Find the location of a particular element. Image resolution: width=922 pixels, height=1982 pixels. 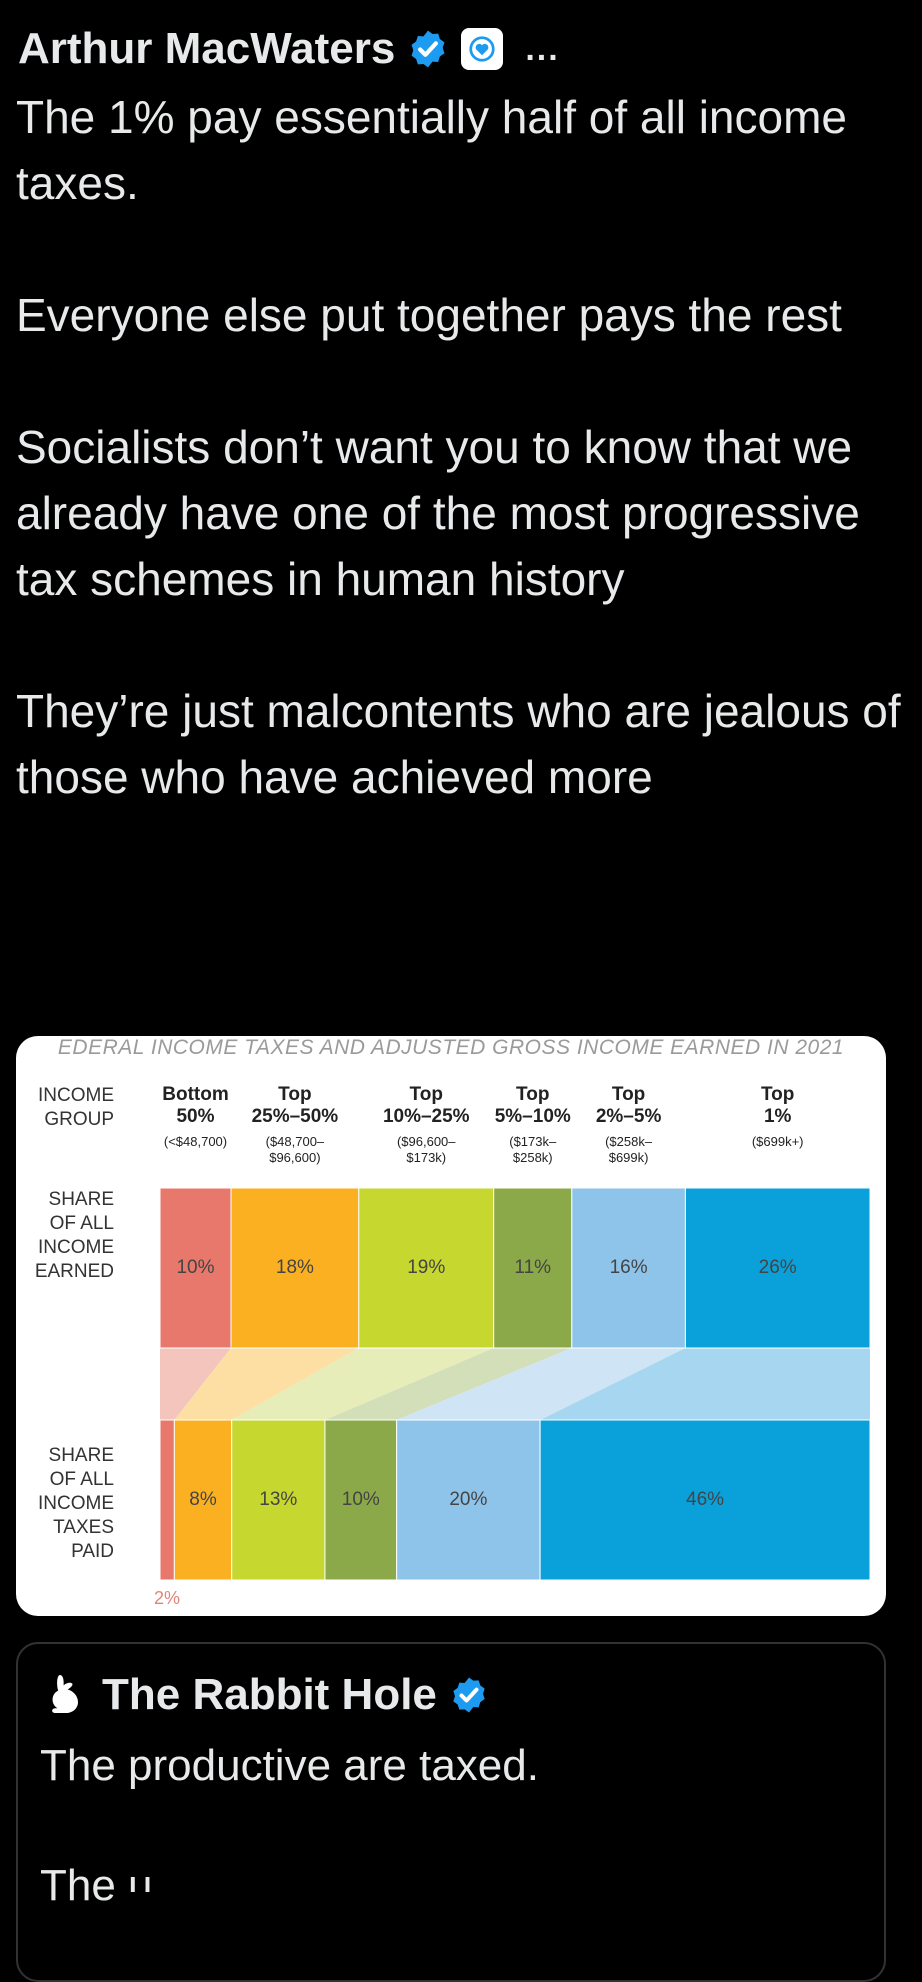

author-name: Arthur MacWaters is located at coordinates (206, 49).